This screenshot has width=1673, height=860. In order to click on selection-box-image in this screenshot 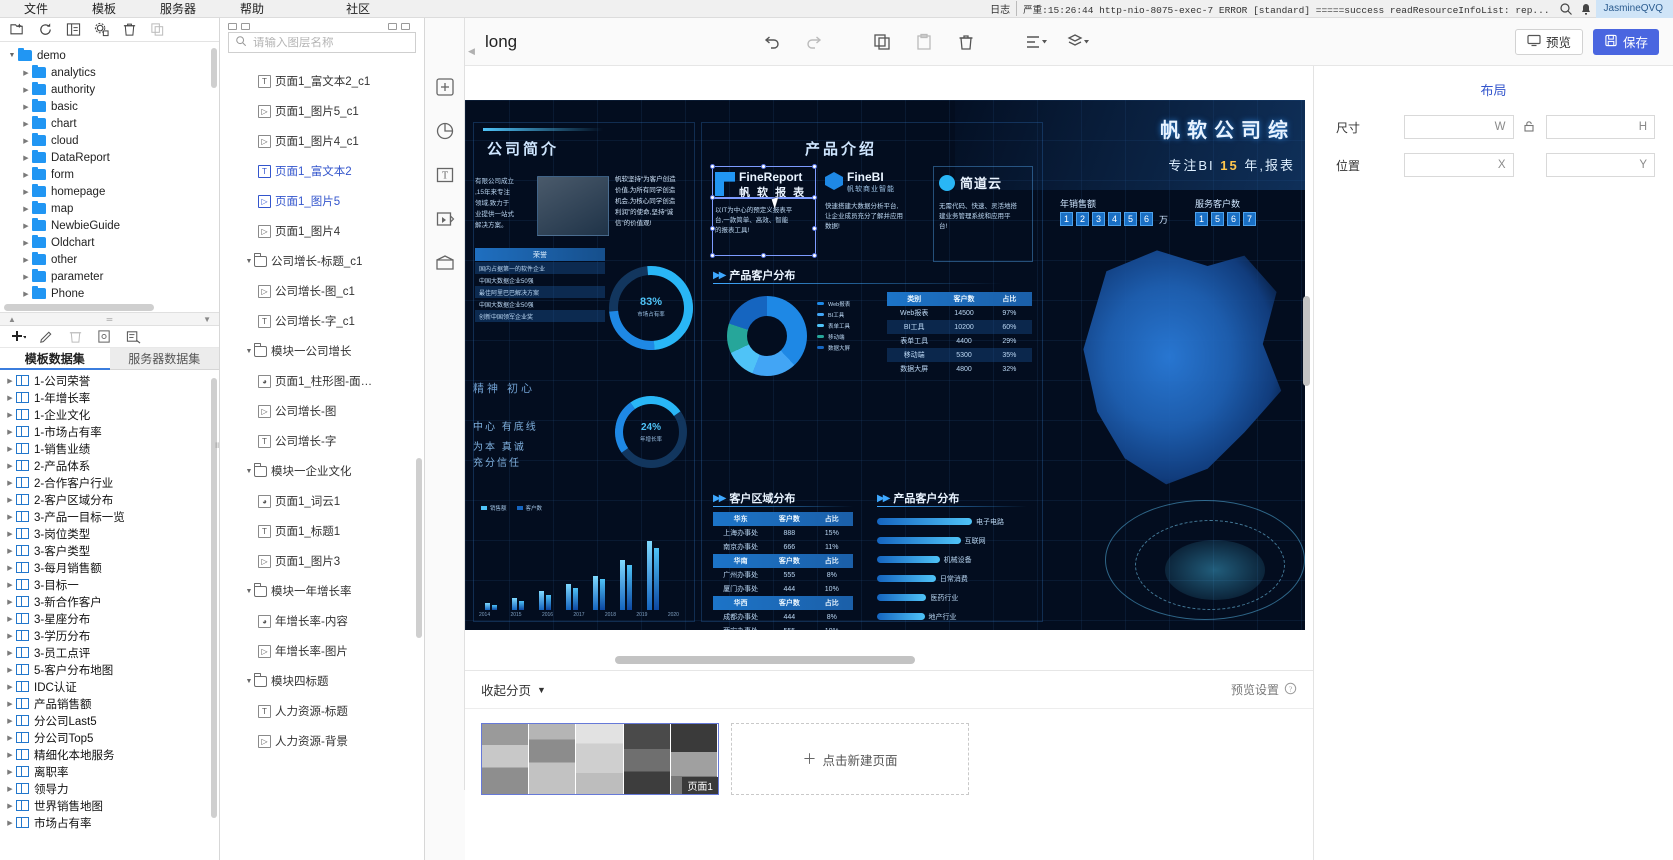, I will do `click(764, 182)`.